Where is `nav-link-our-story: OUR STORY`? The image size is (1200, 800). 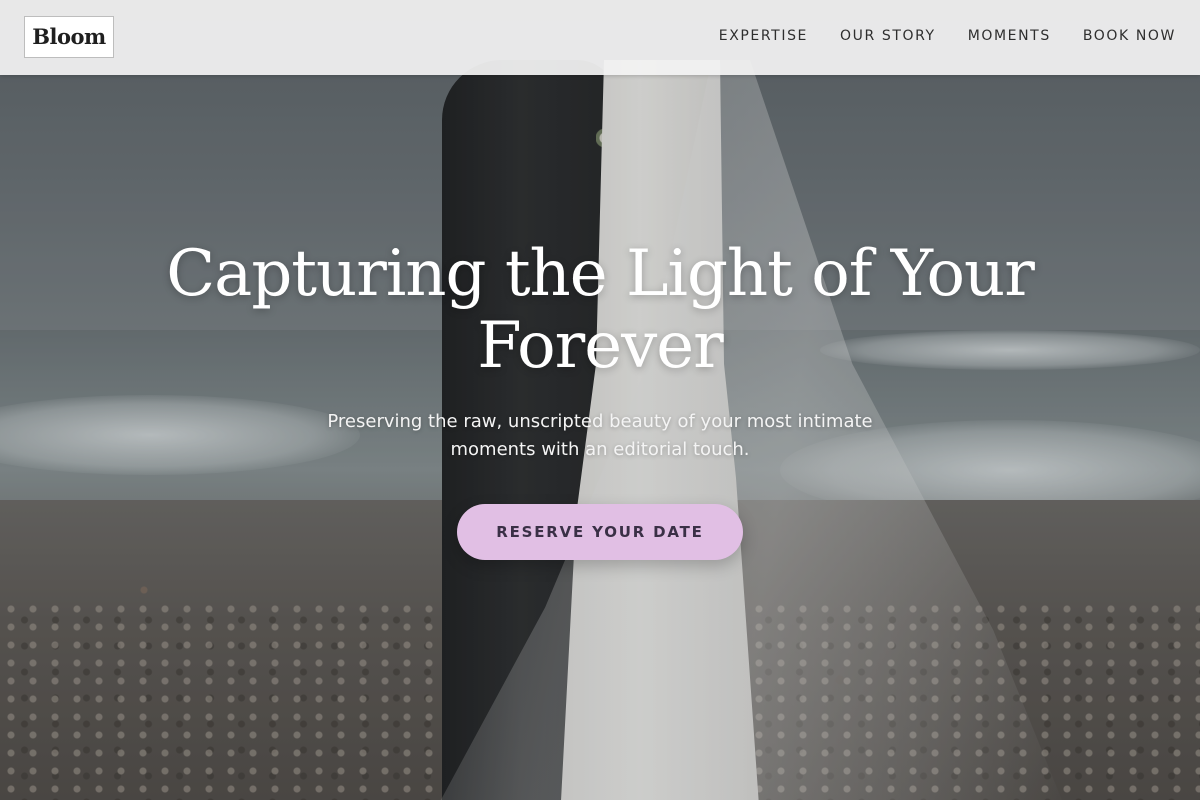
nav-link-our-story: OUR STORY is located at coordinates (888, 36).